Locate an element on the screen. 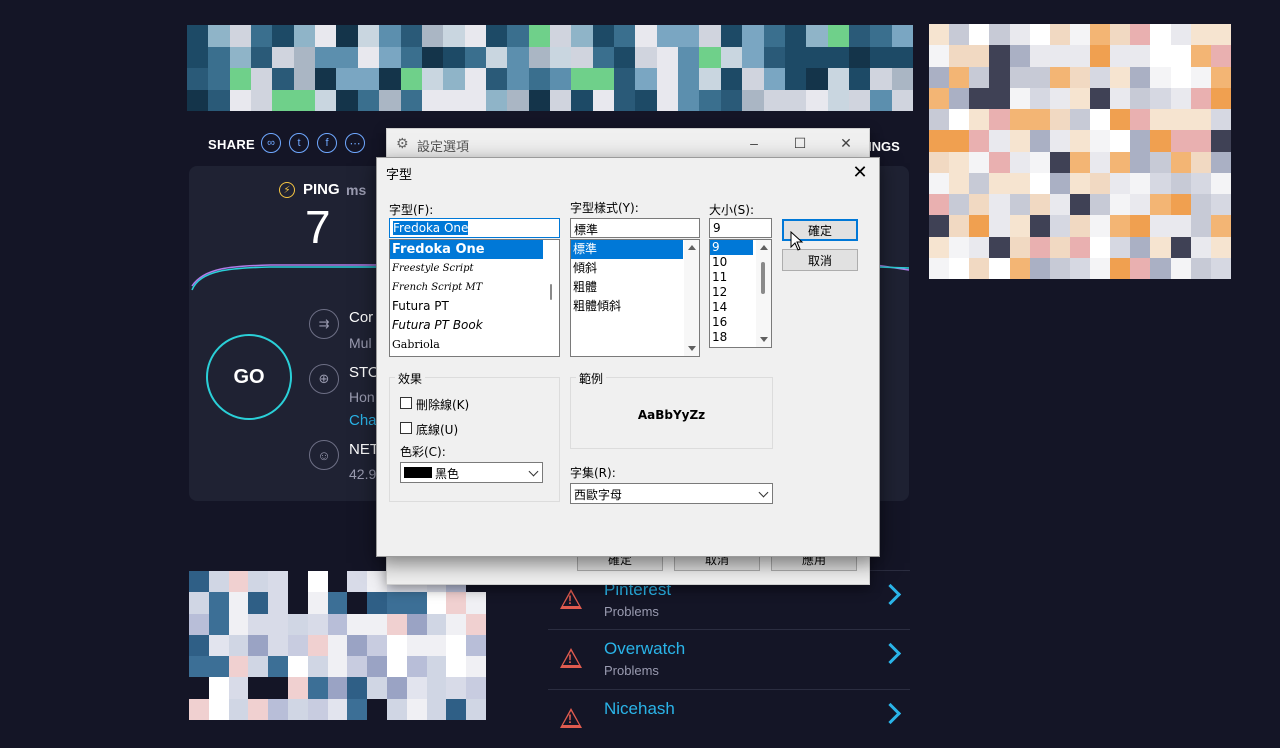 This screenshot has height=748, width=1280. font-list-item: French Script MT is located at coordinates (474, 287).